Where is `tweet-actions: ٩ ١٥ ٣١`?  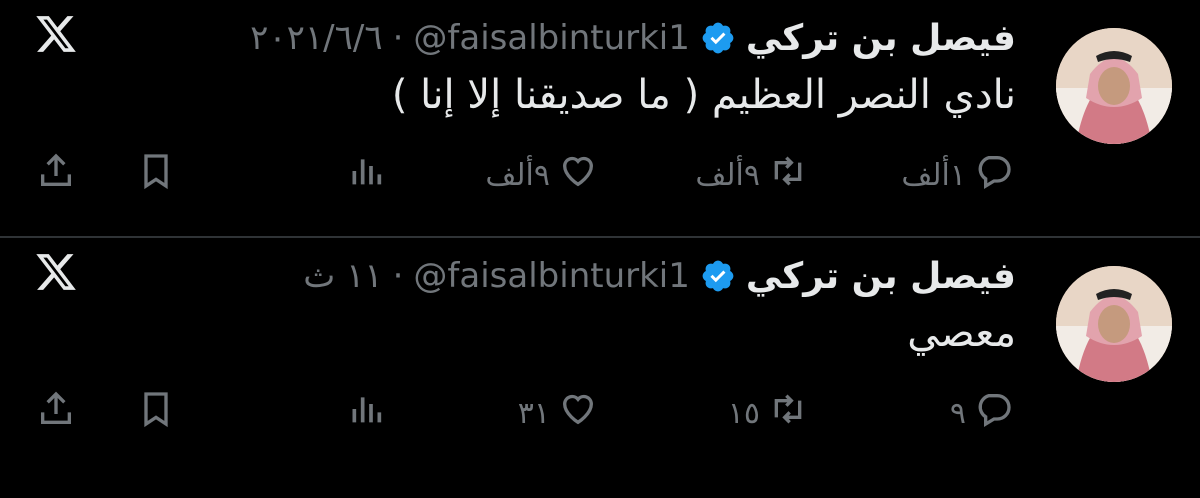 tweet-actions: ٩ ١٥ ٣١ is located at coordinates (600, 413).